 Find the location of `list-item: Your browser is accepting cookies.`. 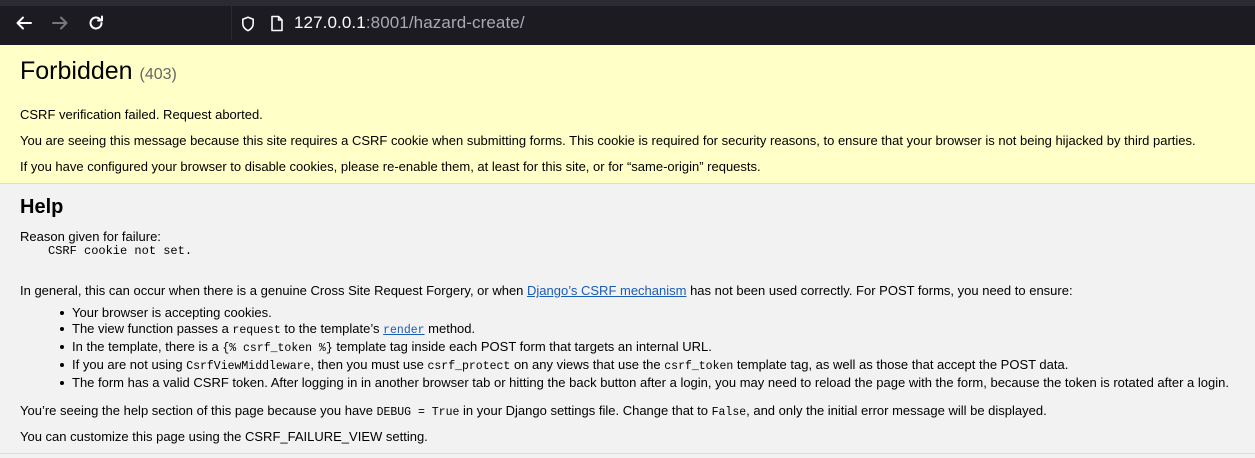

list-item: Your browser is accepting cookies. is located at coordinates (644, 313).